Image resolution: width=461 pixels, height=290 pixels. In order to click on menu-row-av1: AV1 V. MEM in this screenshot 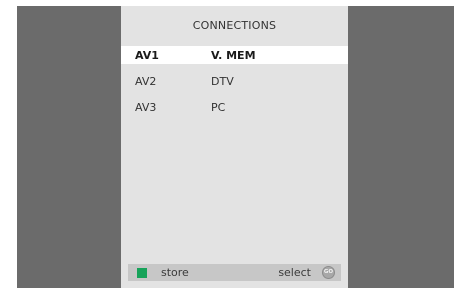, I will do `click(234, 55)`.